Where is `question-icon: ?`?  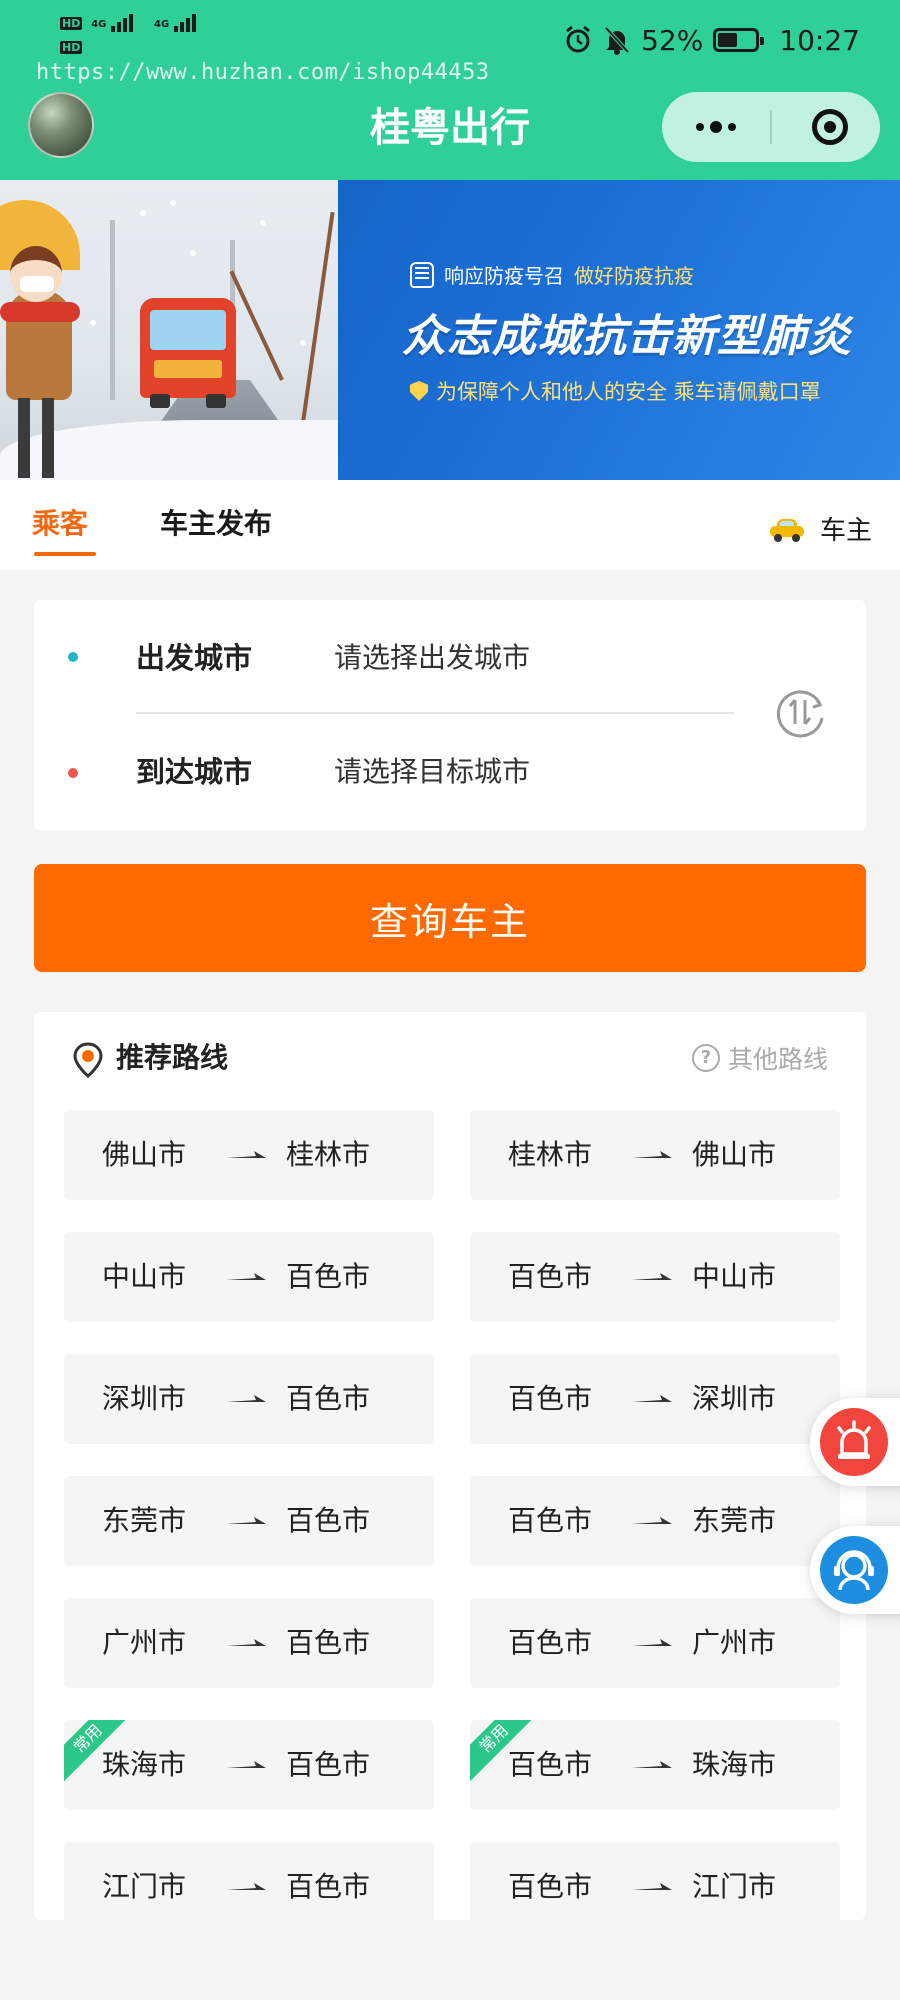
question-icon: ? is located at coordinates (705, 1058).